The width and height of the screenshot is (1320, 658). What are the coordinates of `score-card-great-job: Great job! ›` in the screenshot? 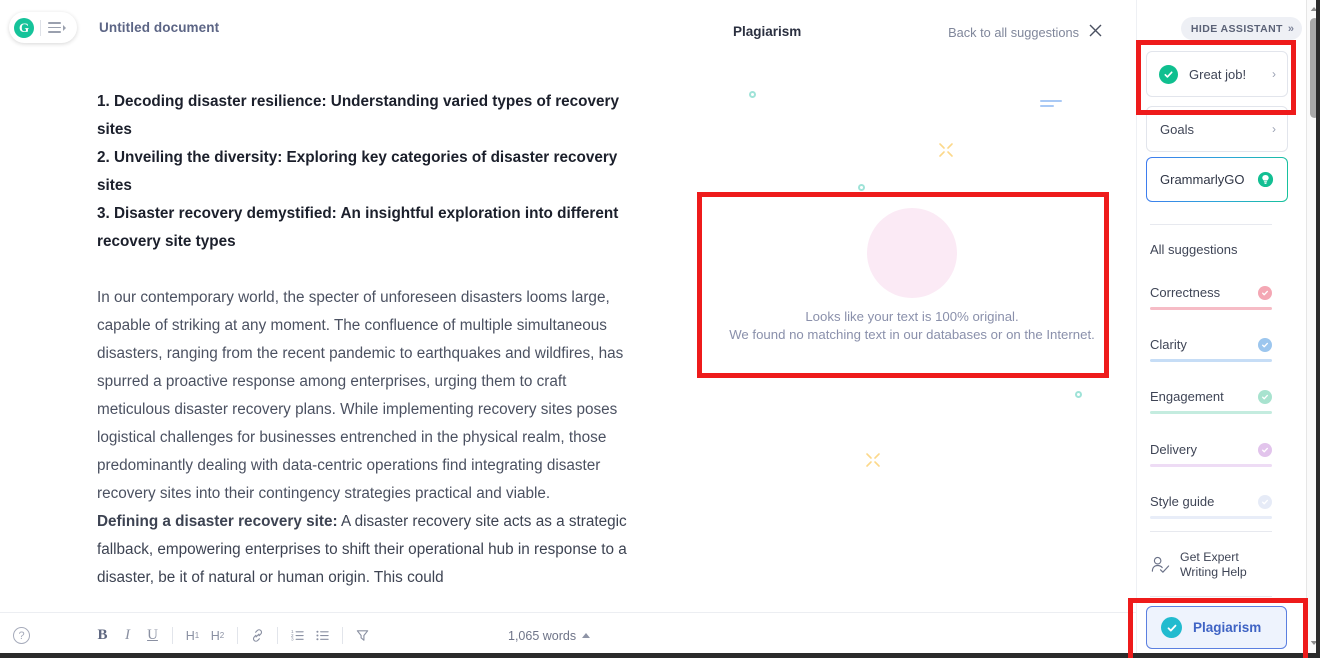 It's located at (1217, 74).